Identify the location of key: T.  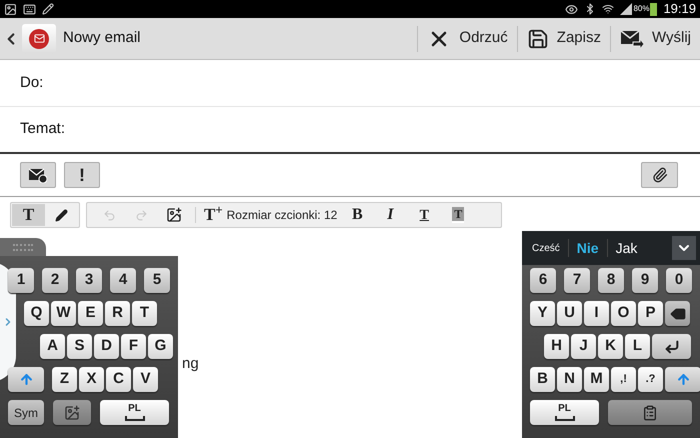
(144, 313).